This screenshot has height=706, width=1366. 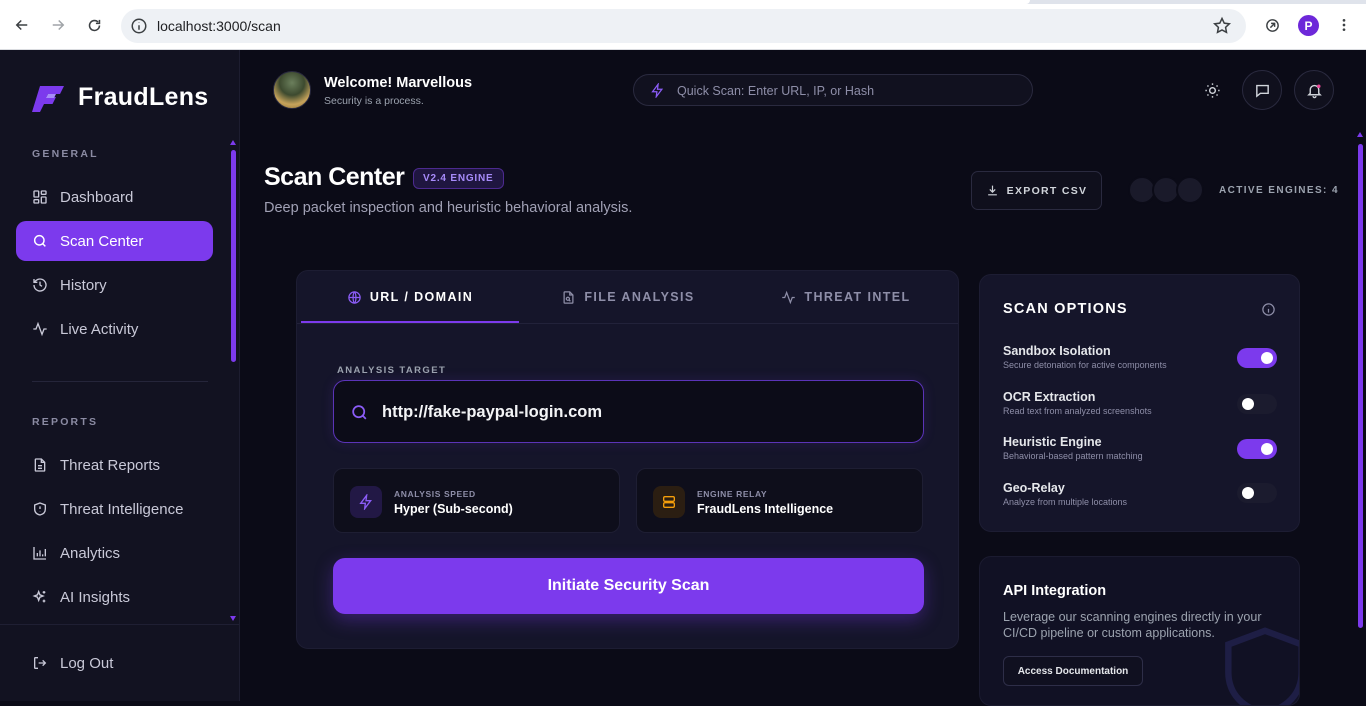 What do you see at coordinates (992, 190) in the screenshot?
I see `download-icon` at bounding box center [992, 190].